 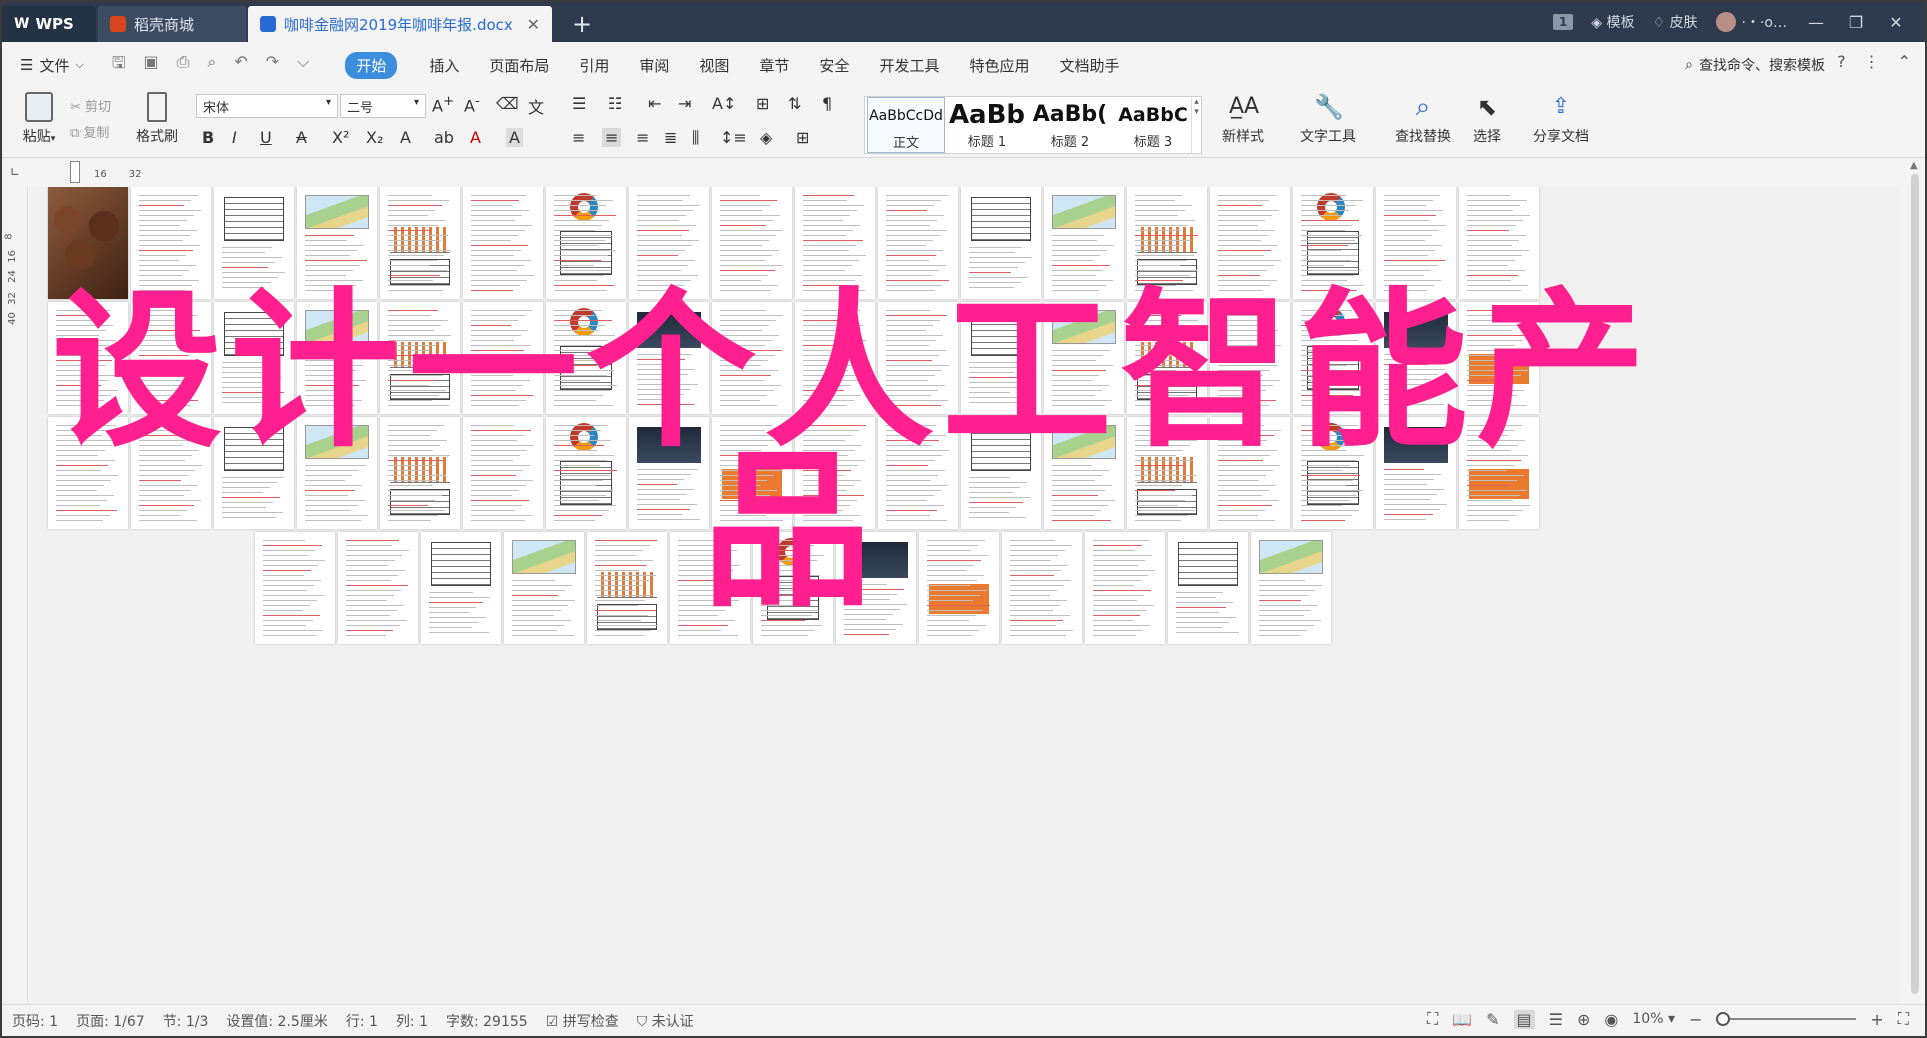 I want to click on line-spacing-icon: ↕≡, so click(x=733, y=137).